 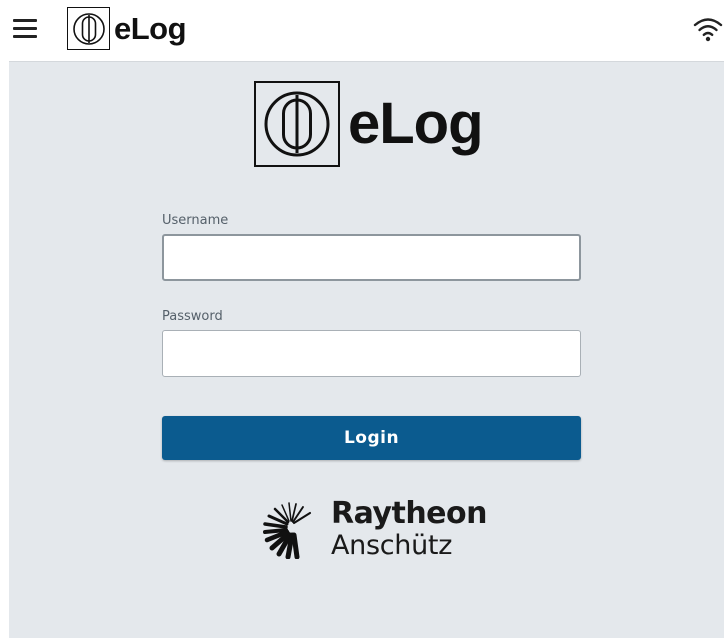 I want to click on brand-name: Raytheon, so click(x=409, y=513).